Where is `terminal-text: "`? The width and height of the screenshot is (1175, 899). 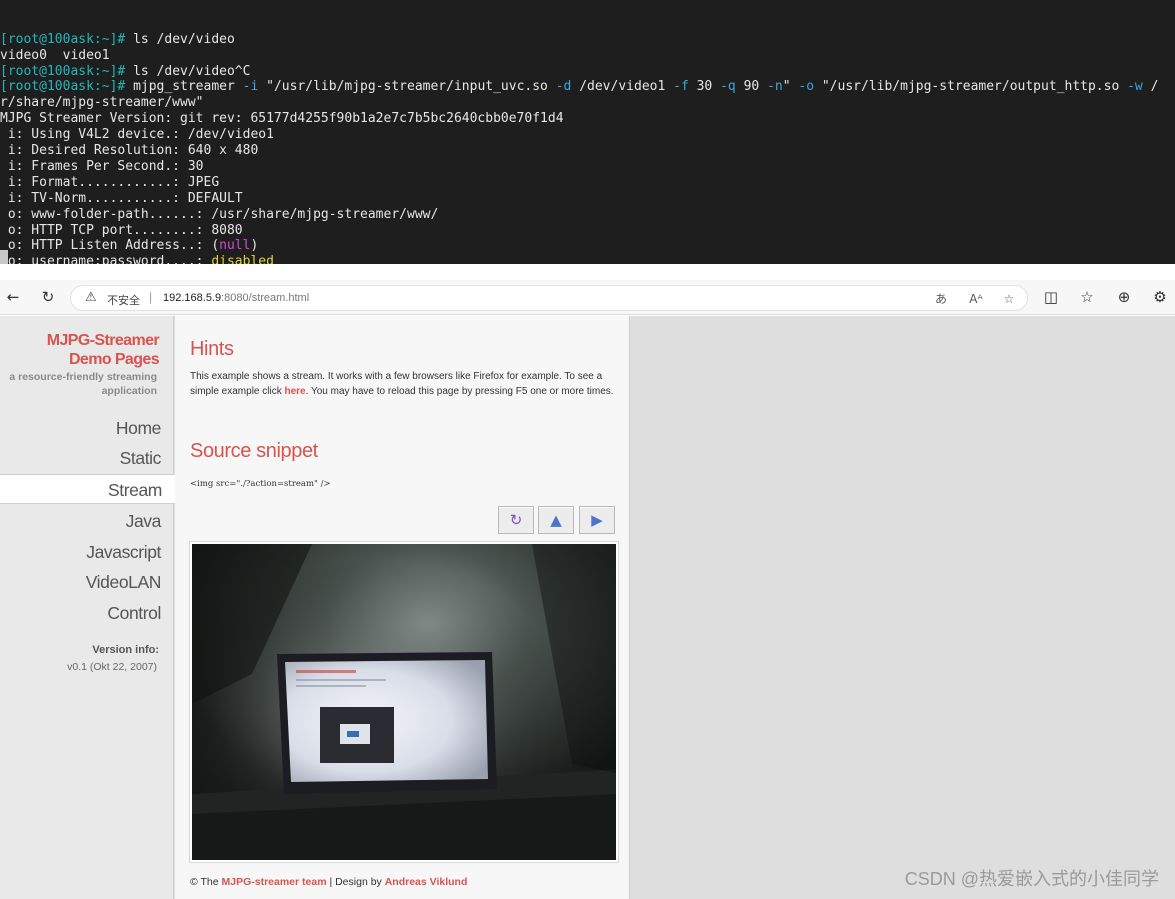
terminal-text: " is located at coordinates (790, 87).